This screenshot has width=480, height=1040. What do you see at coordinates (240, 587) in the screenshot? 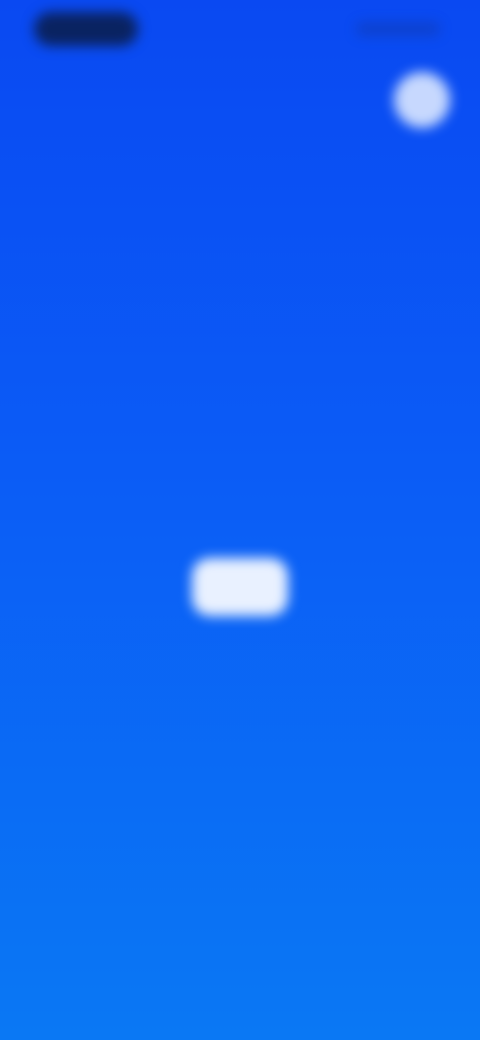
I see `action-button` at bounding box center [240, 587].